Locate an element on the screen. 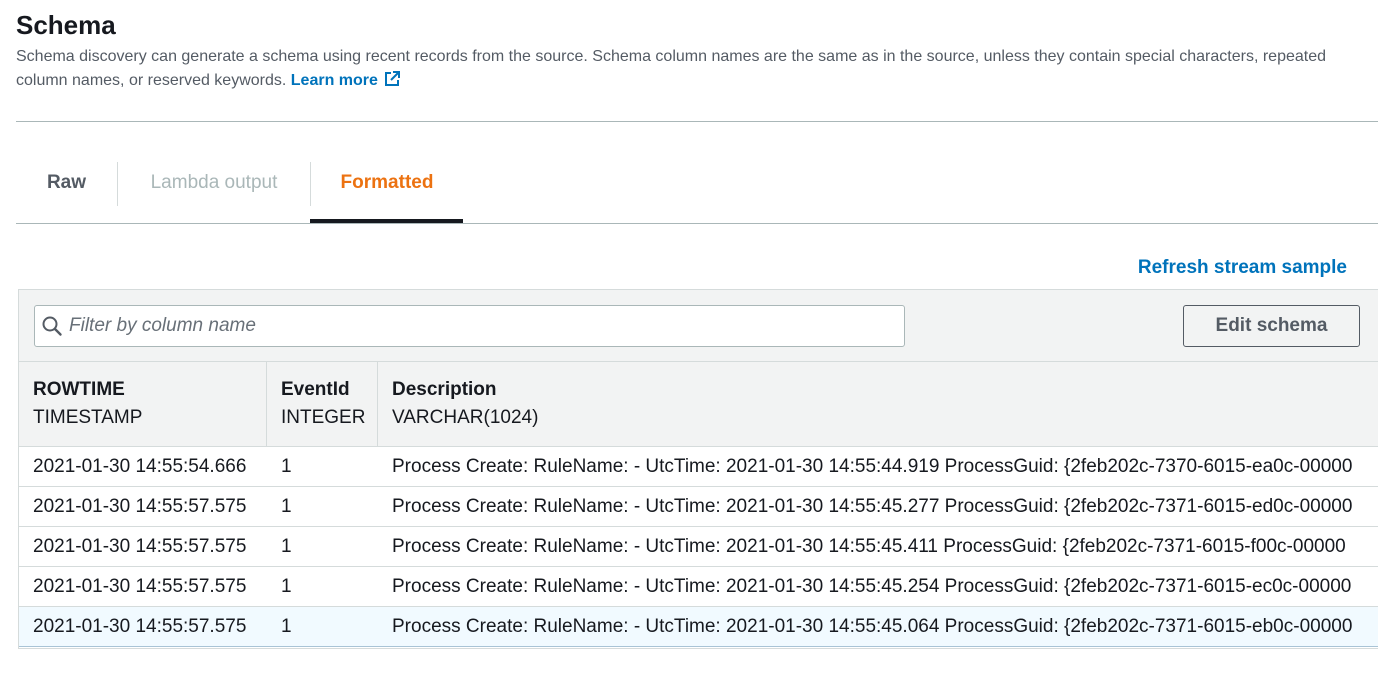 This screenshot has height=675, width=1400. learn-more-link: Learn more is located at coordinates (345, 80).